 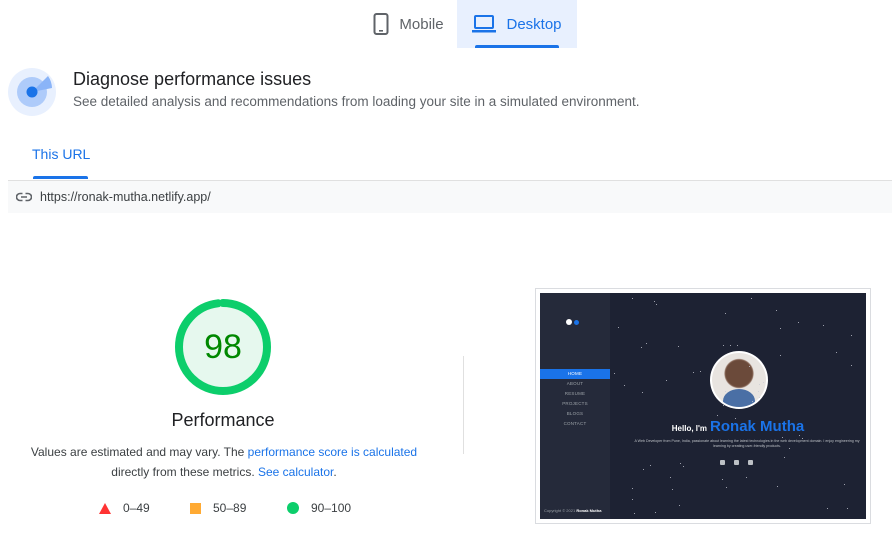 I want to click on note-text-3: ., so click(x=335, y=472).